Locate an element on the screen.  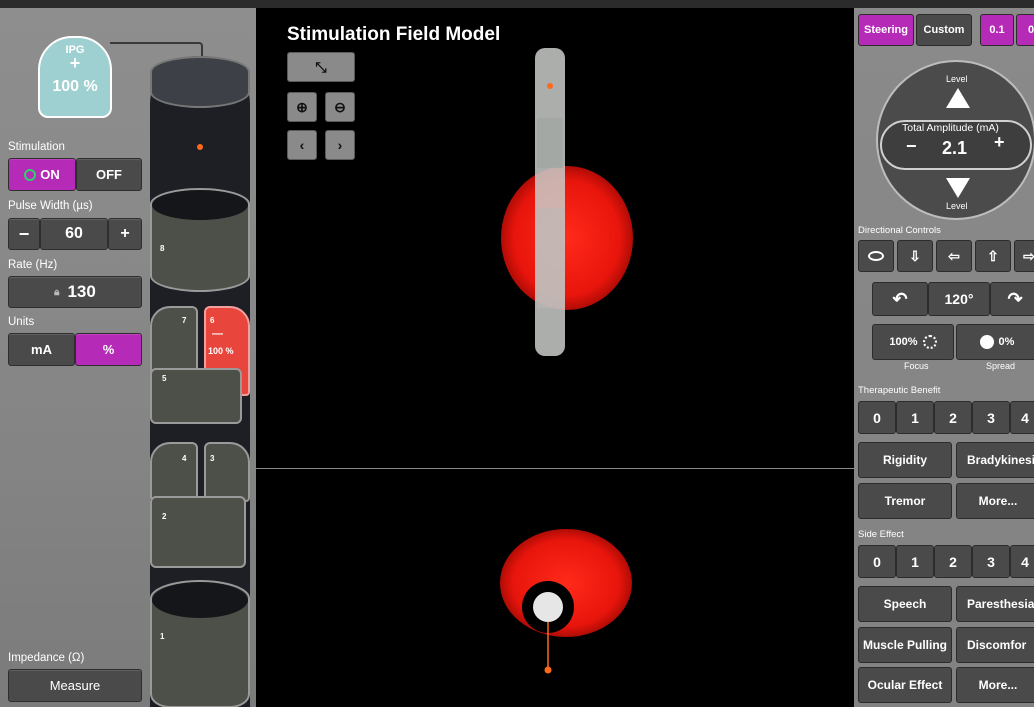
tab-custom: Custom is located at coordinates (944, 30).